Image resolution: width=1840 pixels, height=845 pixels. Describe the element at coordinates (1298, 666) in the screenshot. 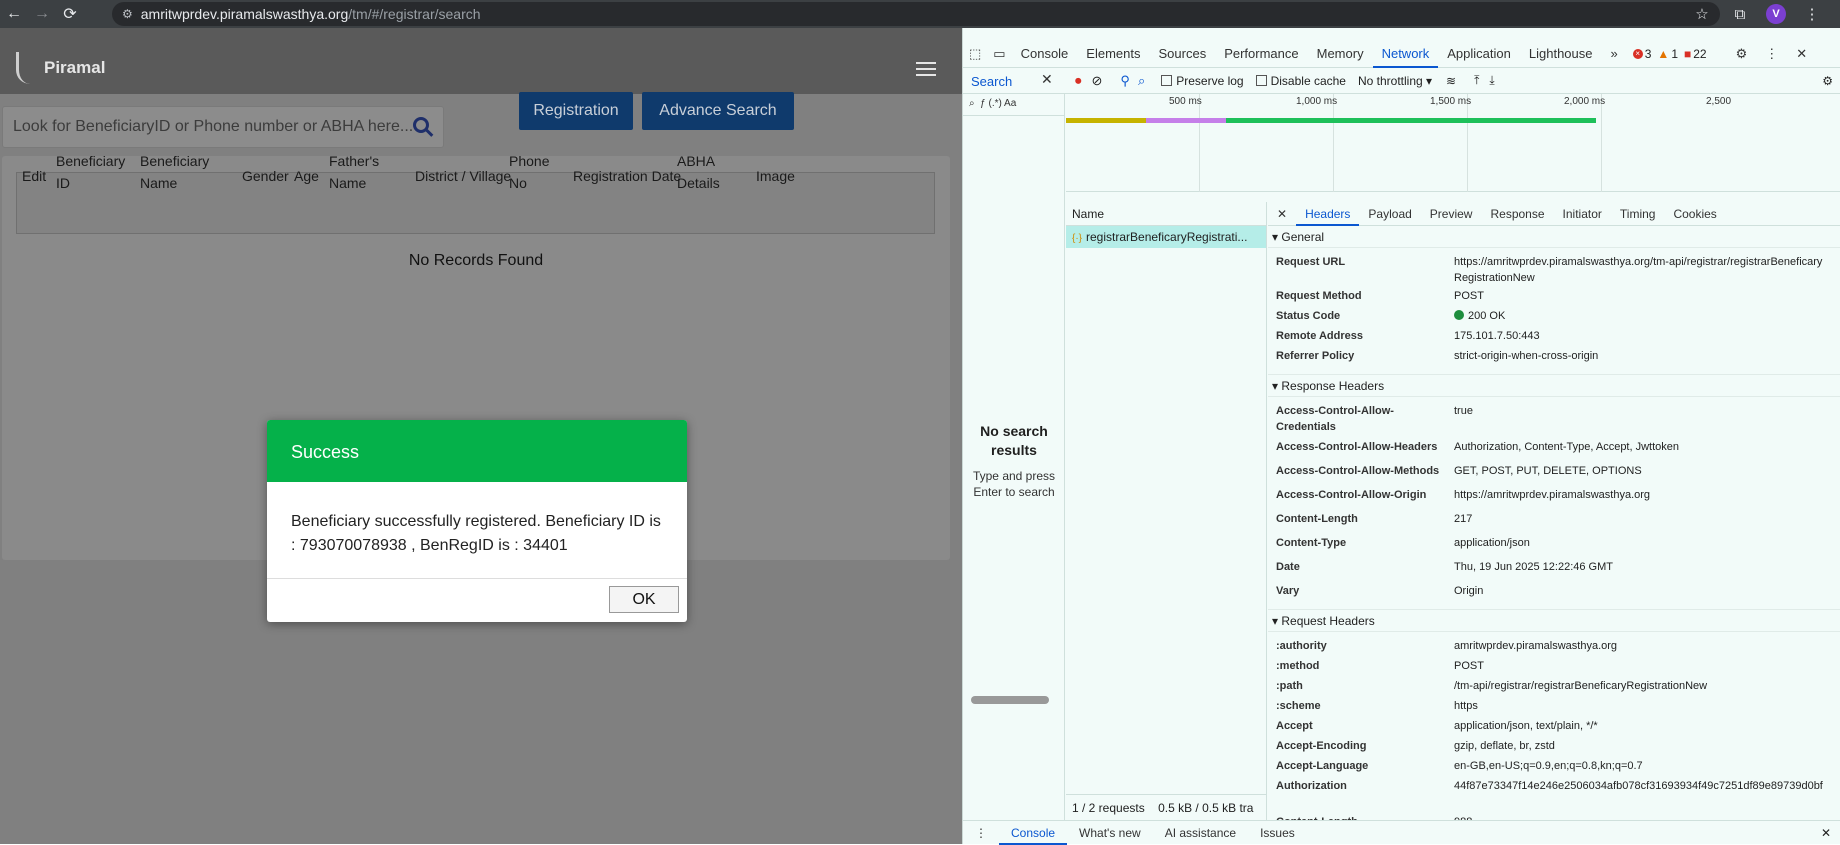

I see `header-key: :method` at that location.